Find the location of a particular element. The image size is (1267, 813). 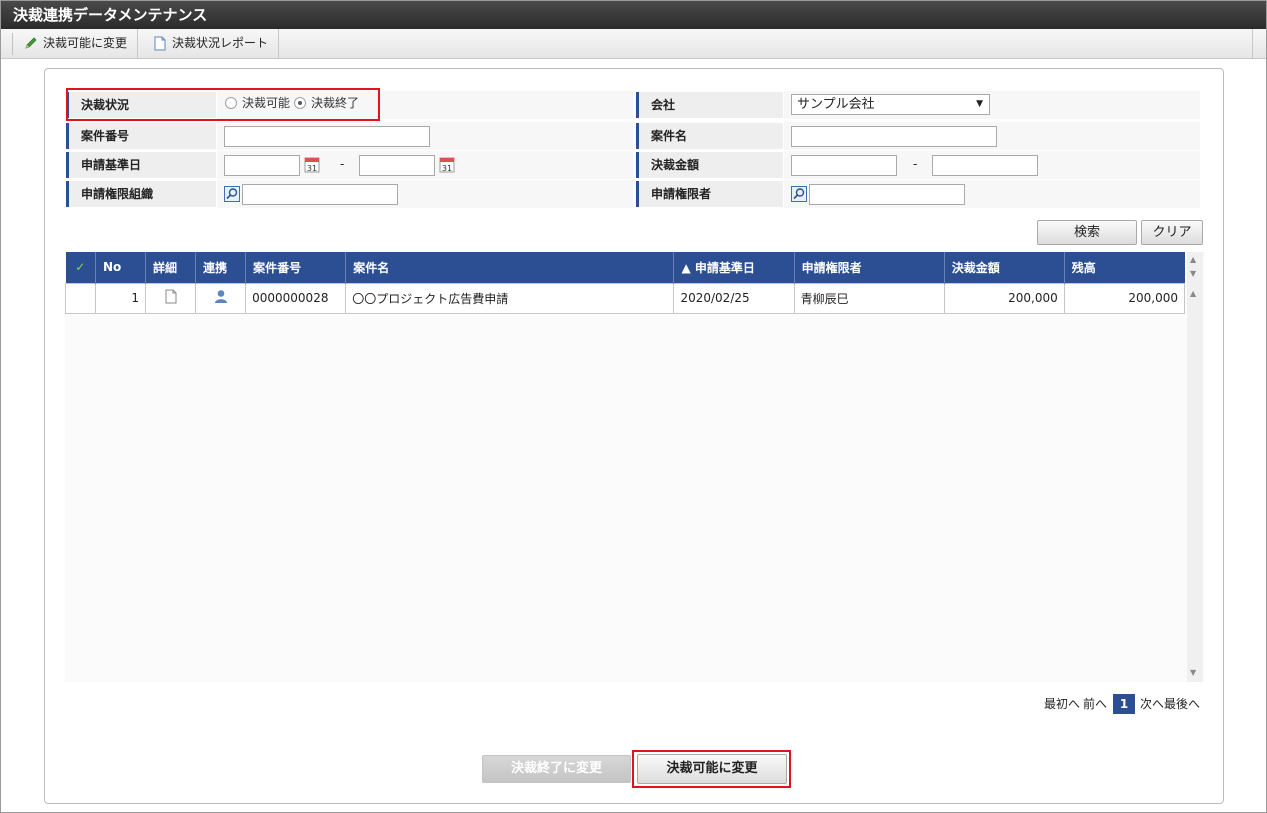

toolbar-report-button: 決裁状況レポート is located at coordinates (211, 43).